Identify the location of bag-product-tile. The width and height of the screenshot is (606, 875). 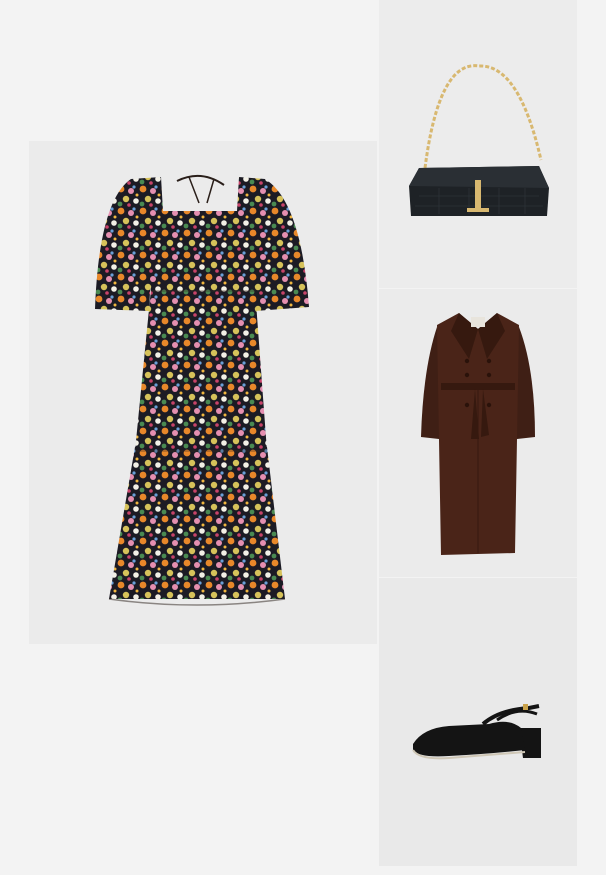
(478, 144).